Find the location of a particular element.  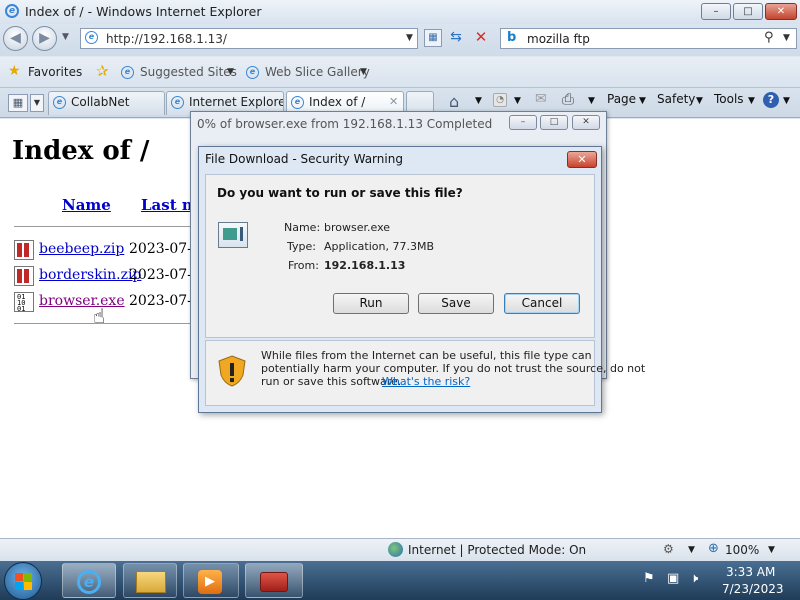

progress-minimize-button: – is located at coordinates (523, 122).